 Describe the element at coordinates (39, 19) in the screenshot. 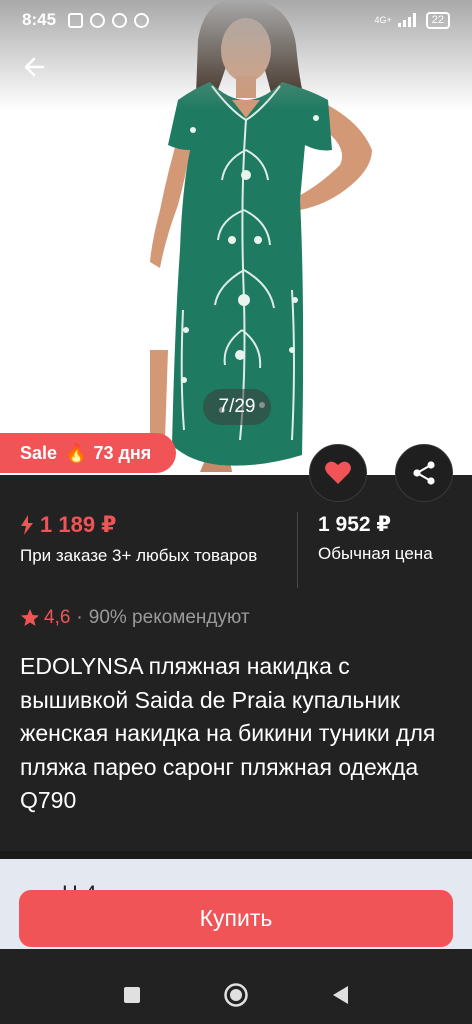

I see `status-time: 8:45` at that location.